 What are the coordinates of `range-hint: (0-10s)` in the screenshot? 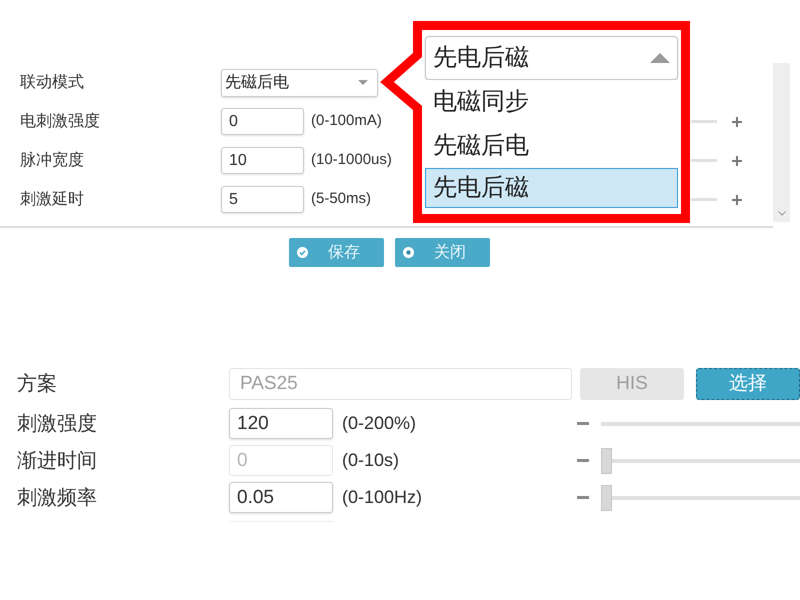 It's located at (371, 460).